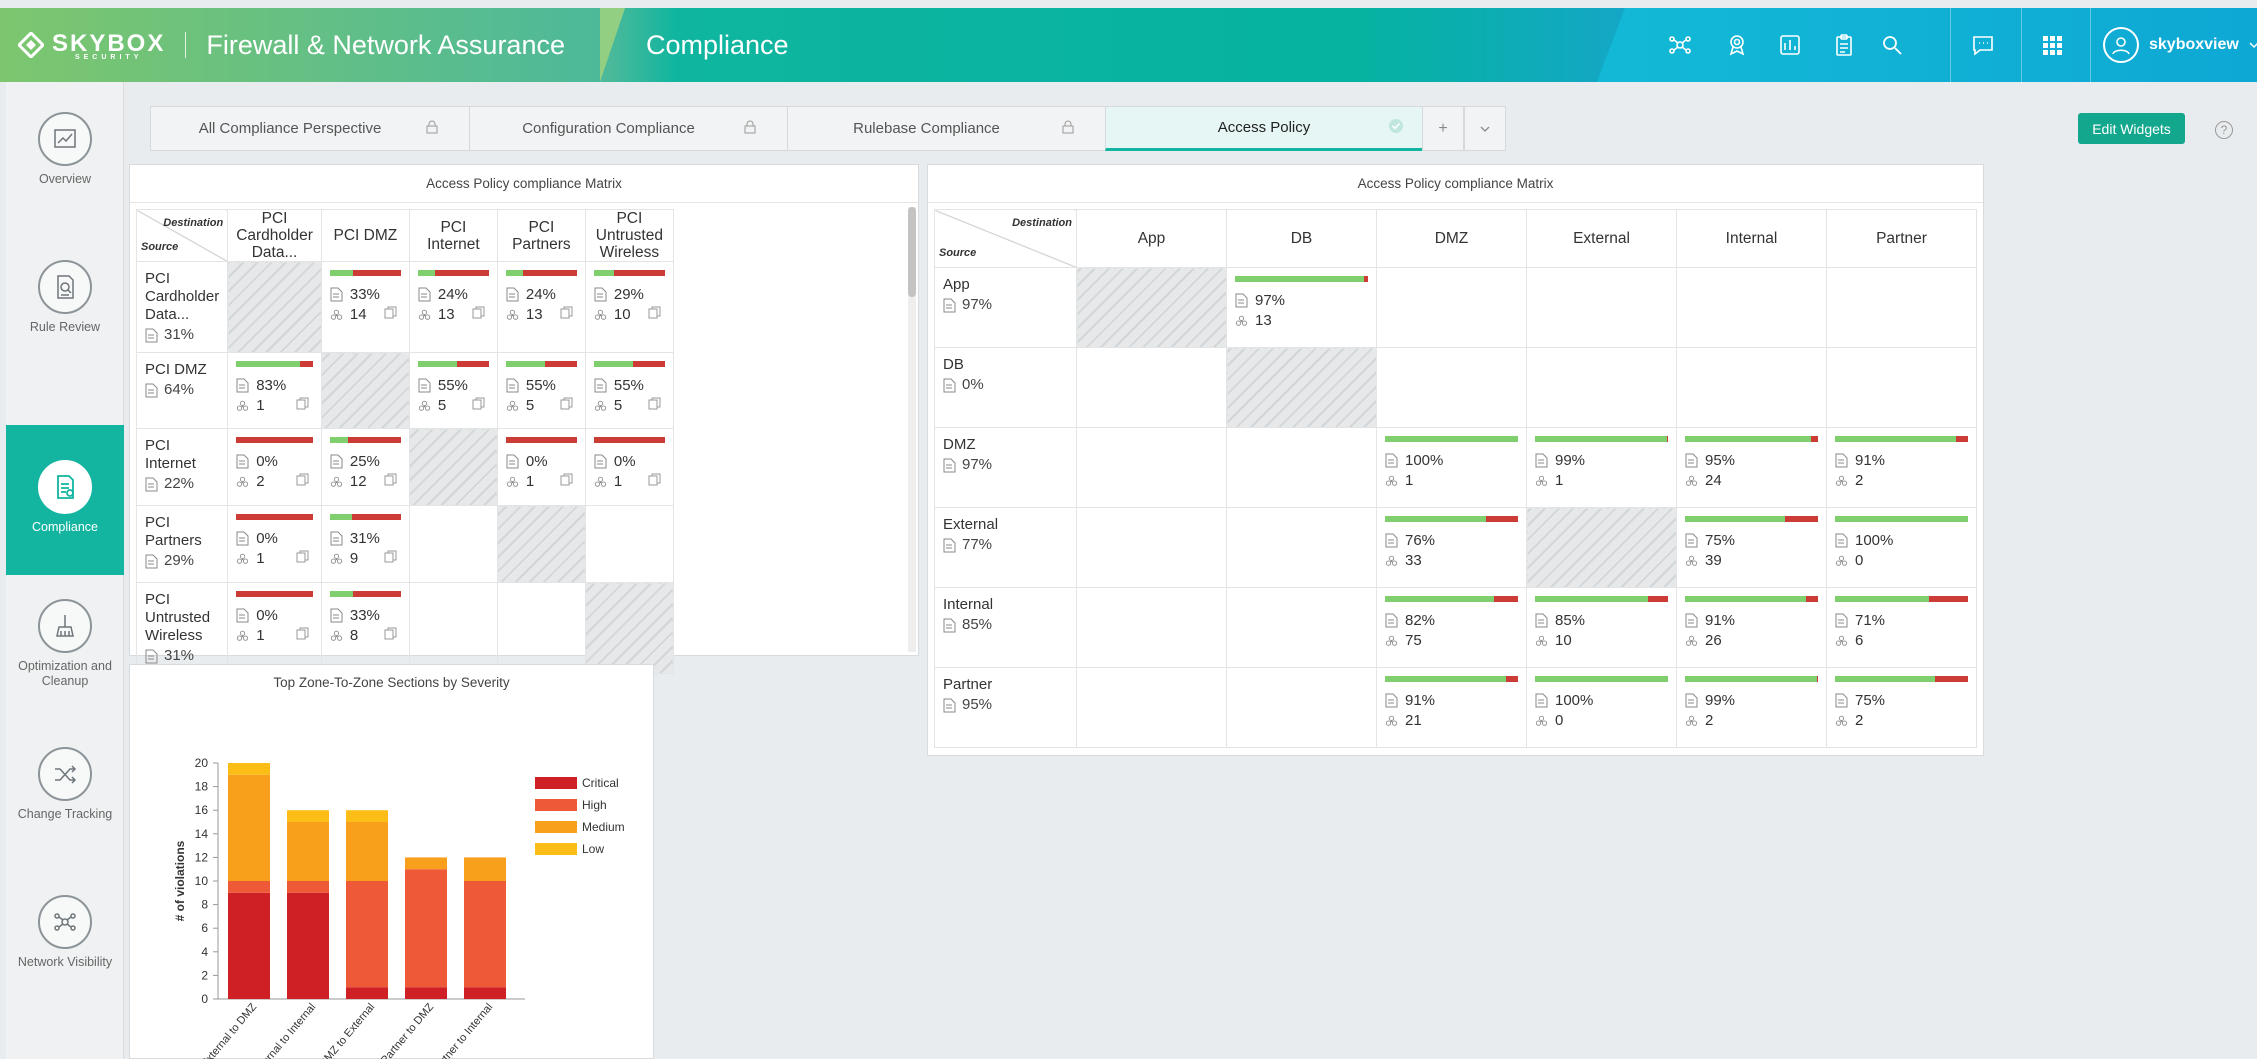  Describe the element at coordinates (65, 182) in the screenshot. I see `sidebar-item-overview: Overview` at that location.